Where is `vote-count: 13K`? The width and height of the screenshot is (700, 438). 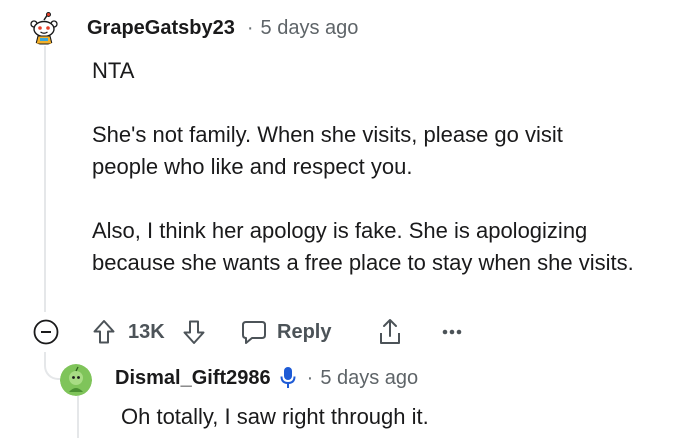
vote-count: 13K is located at coordinates (146, 331).